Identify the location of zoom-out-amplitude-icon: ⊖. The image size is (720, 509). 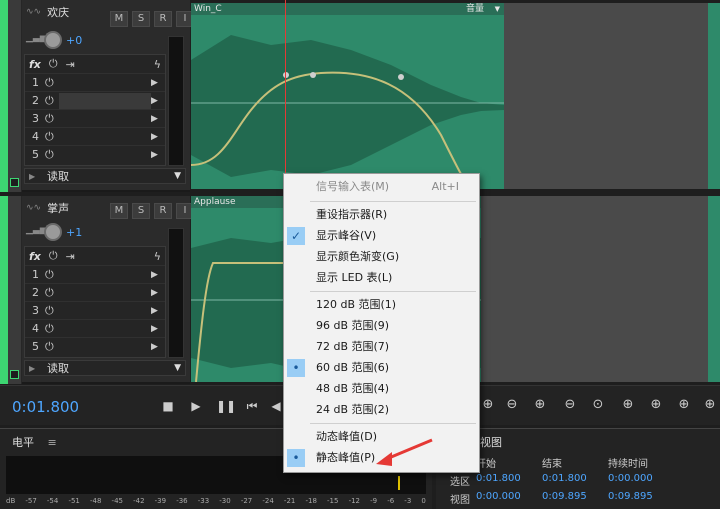
(512, 406).